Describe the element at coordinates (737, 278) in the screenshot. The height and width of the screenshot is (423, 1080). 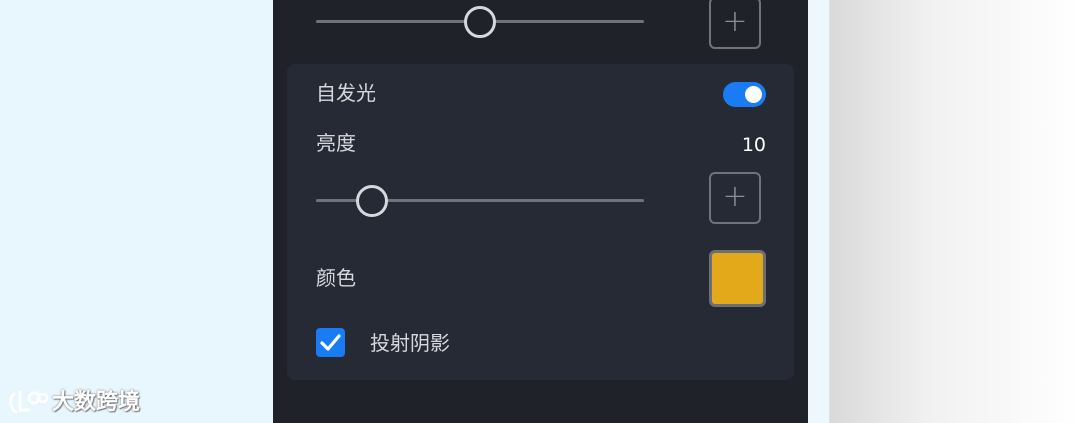
I see `color-swatch` at that location.